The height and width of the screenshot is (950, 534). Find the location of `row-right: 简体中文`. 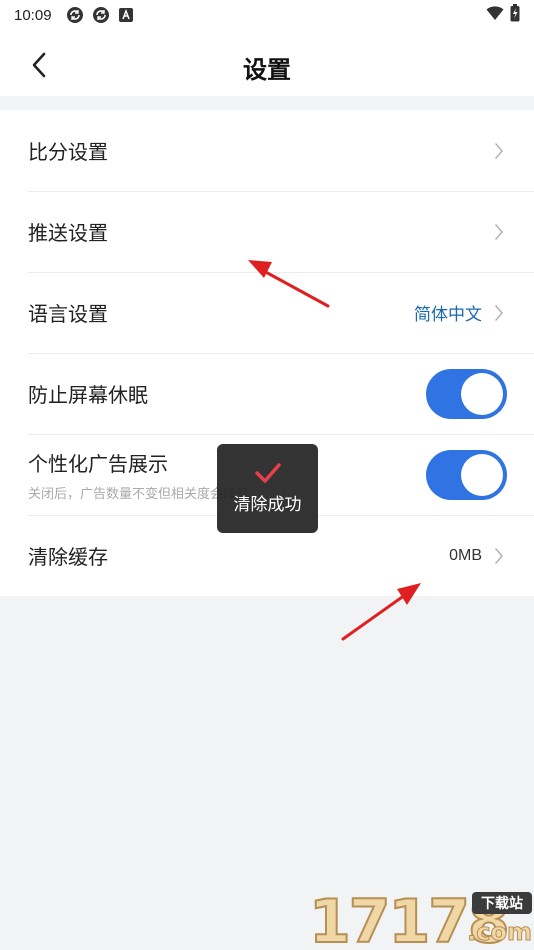

row-right: 简体中文 is located at coordinates (460, 312).